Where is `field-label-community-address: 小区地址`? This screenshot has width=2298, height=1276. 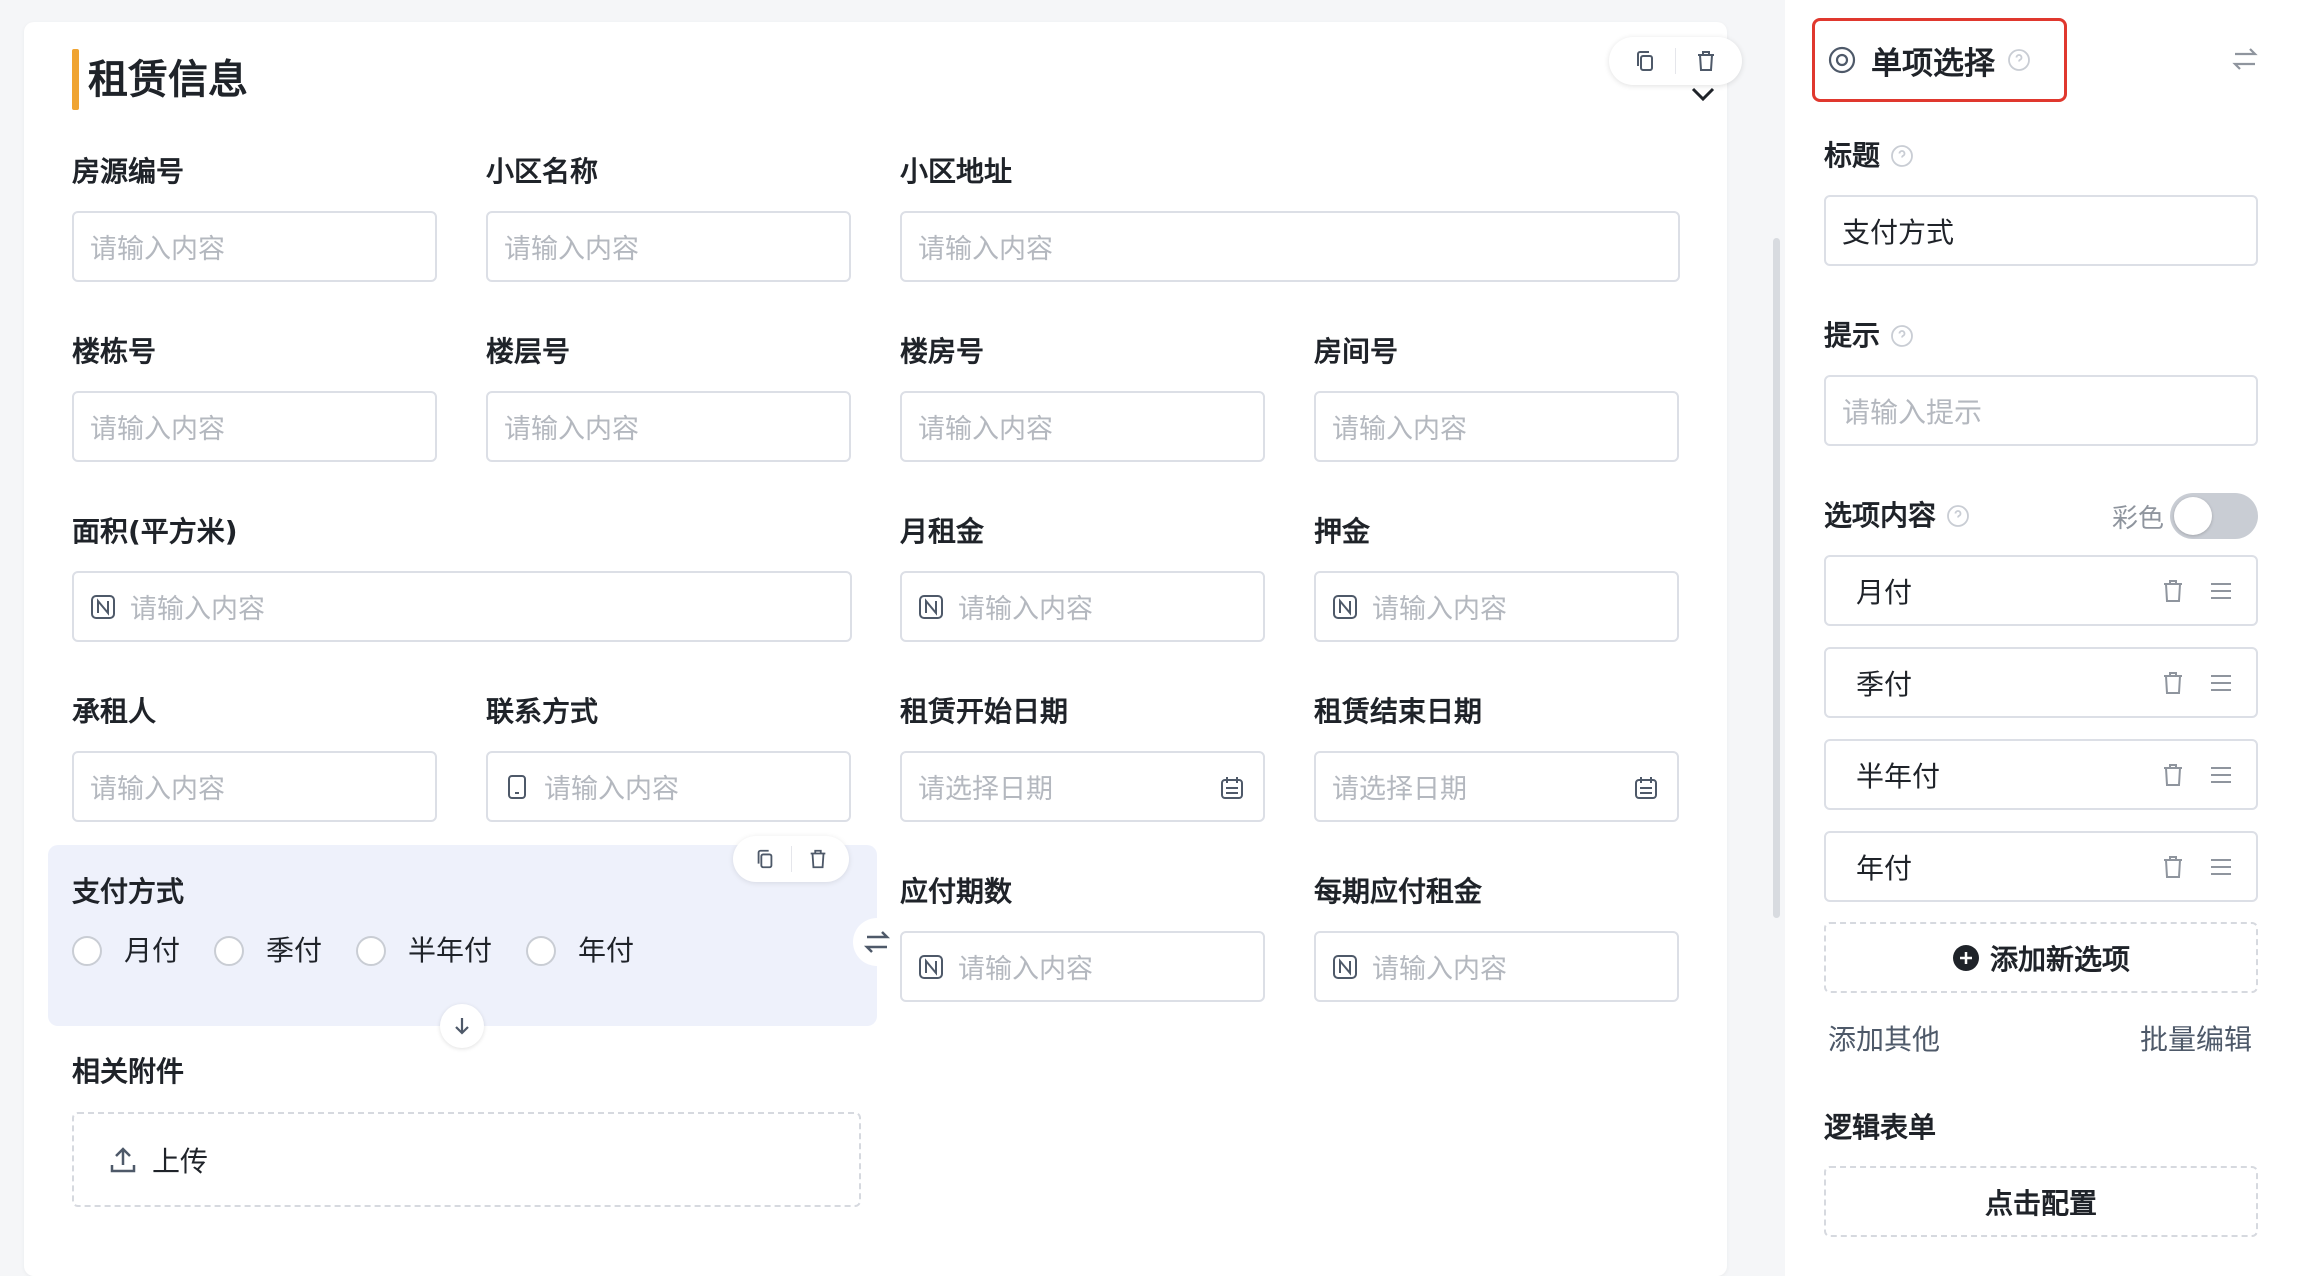 field-label-community-address: 小区地址 is located at coordinates (956, 171).